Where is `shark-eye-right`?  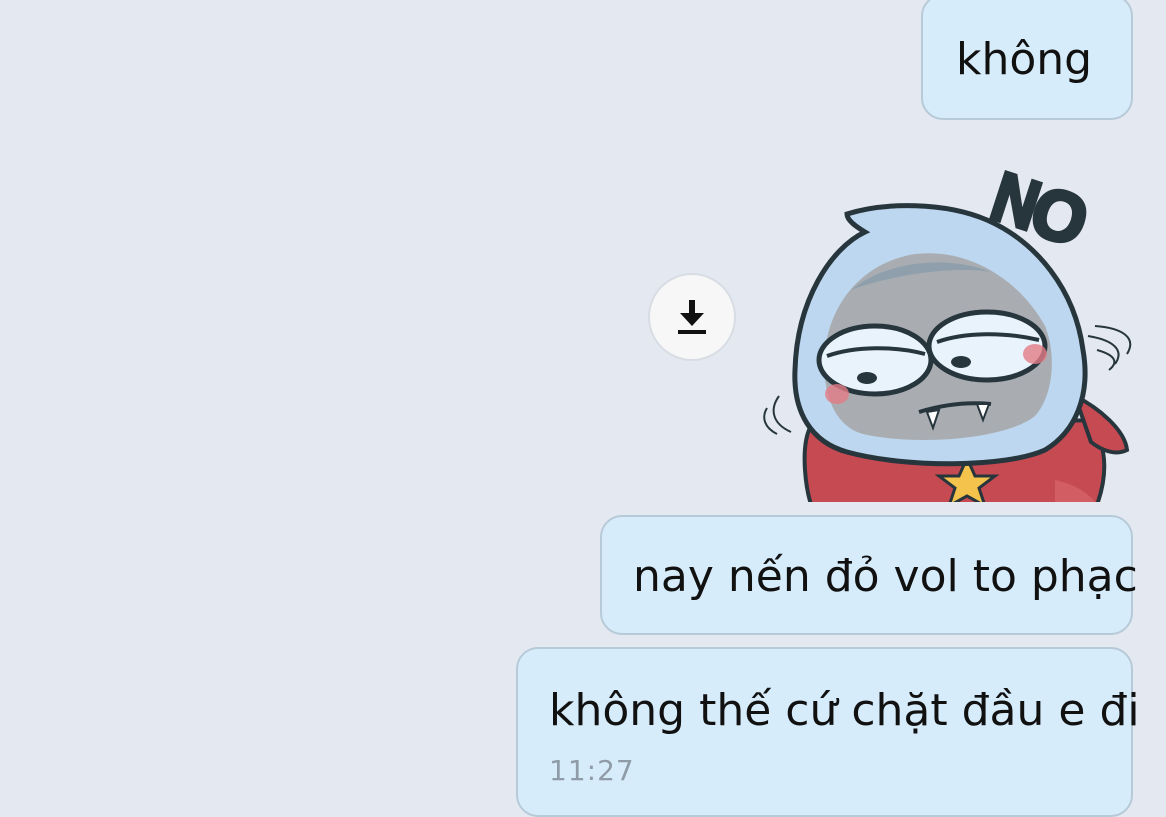 shark-eye-right is located at coordinates (987, 346).